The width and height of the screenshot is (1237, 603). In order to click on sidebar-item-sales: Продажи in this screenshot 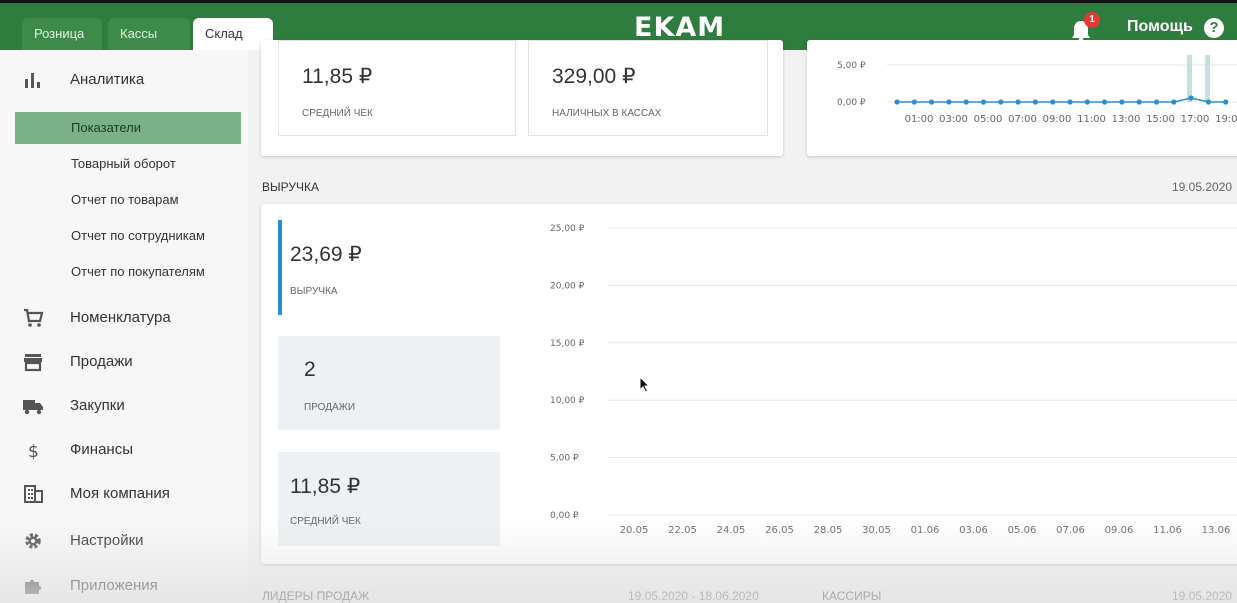, I will do `click(124, 362)`.